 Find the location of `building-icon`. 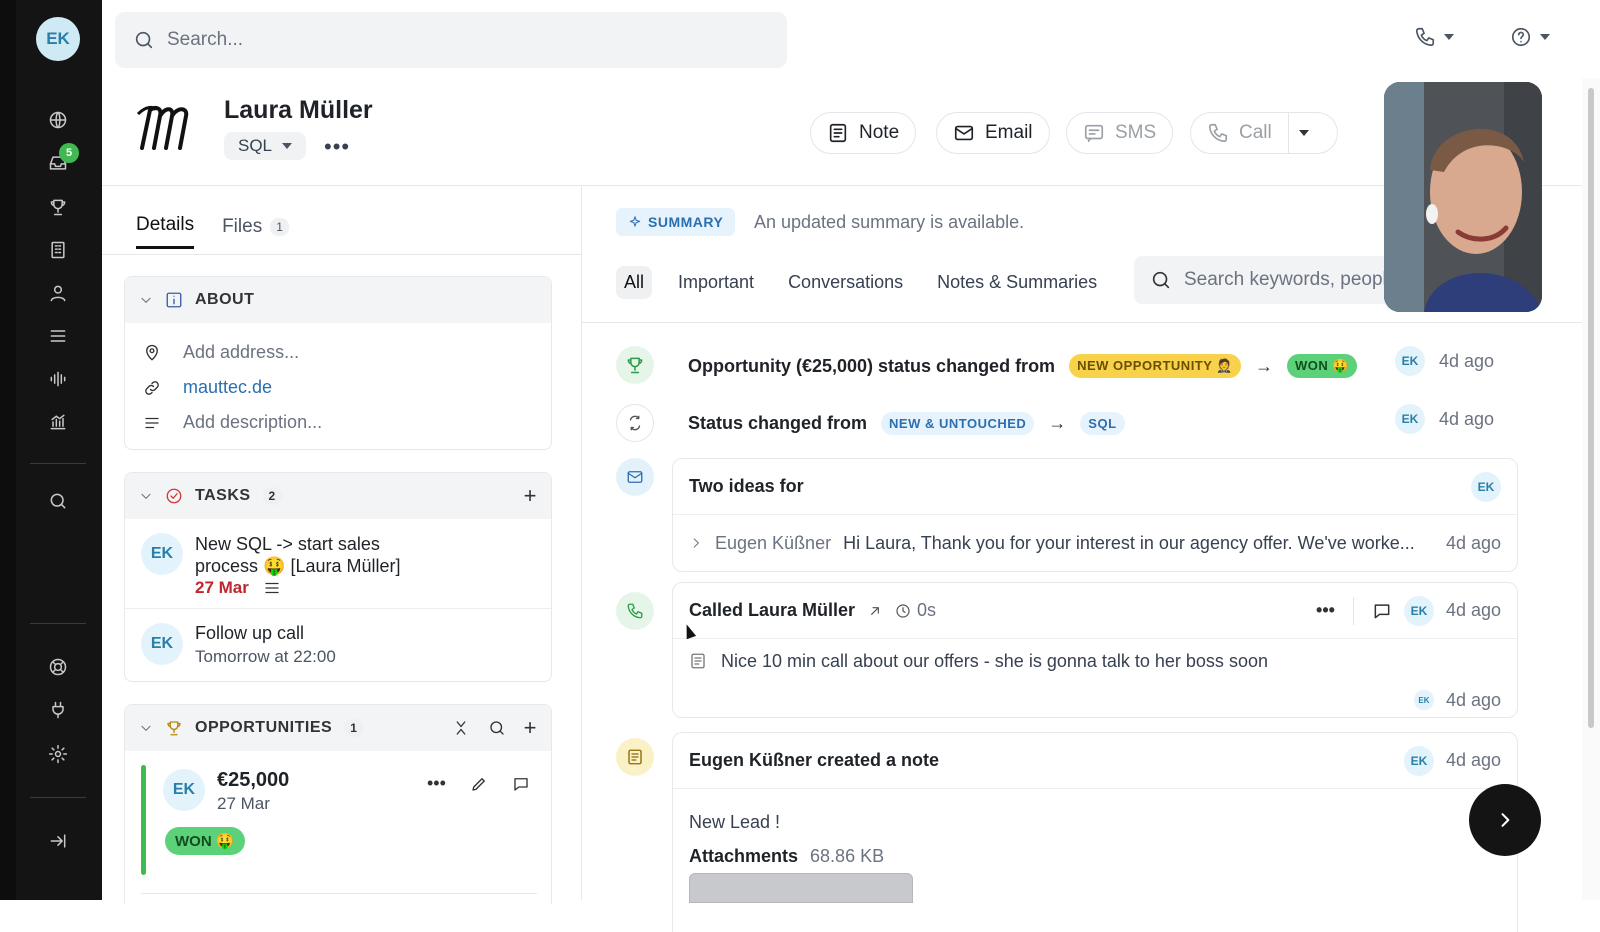

building-icon is located at coordinates (58, 250).